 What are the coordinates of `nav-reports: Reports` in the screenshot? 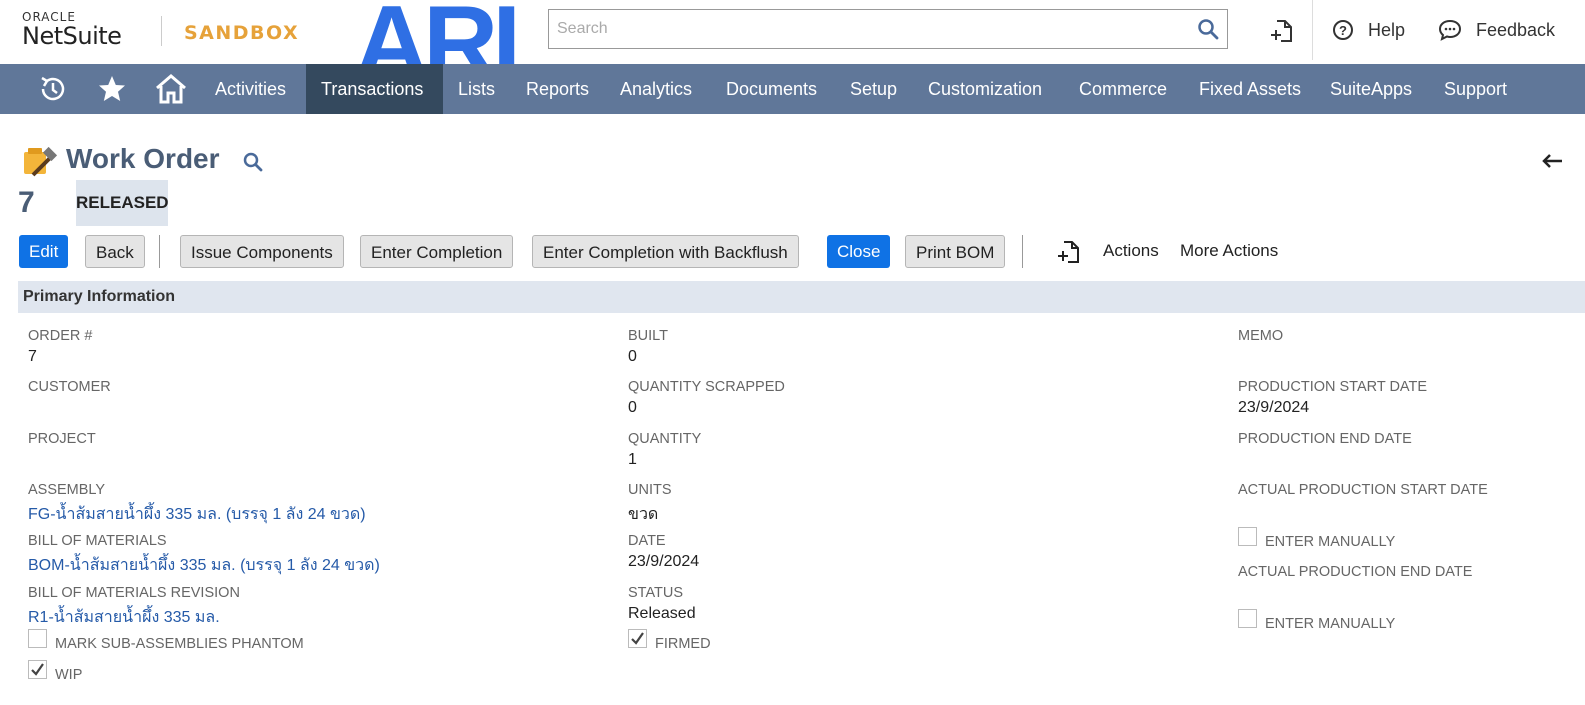 It's located at (557, 89).